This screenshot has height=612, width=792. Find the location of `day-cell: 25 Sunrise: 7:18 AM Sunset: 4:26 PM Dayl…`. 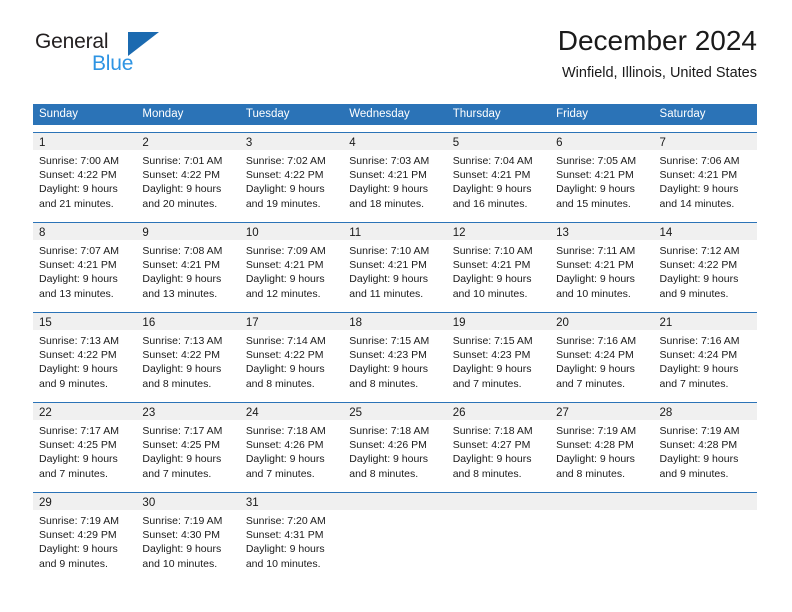

day-cell: 25 Sunrise: 7:18 AM Sunset: 4:26 PM Dayl… is located at coordinates (395, 444).